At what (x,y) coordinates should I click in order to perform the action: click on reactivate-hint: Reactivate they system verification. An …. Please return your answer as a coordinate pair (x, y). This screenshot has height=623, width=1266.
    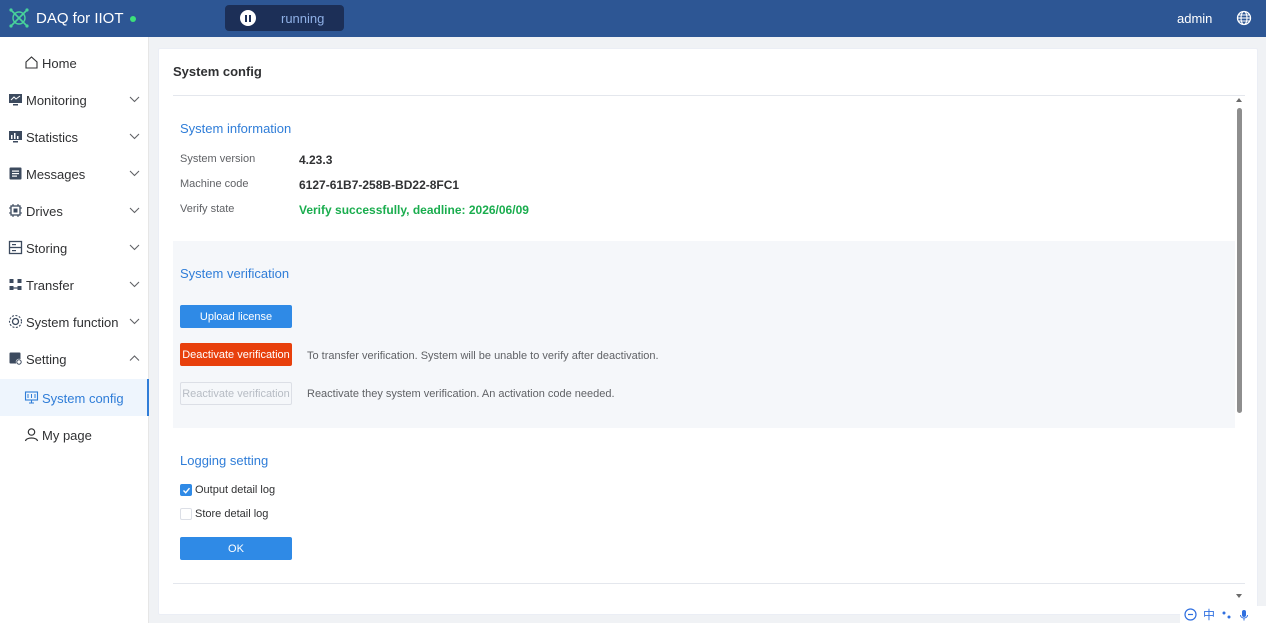
    Looking at the image, I should click on (461, 394).